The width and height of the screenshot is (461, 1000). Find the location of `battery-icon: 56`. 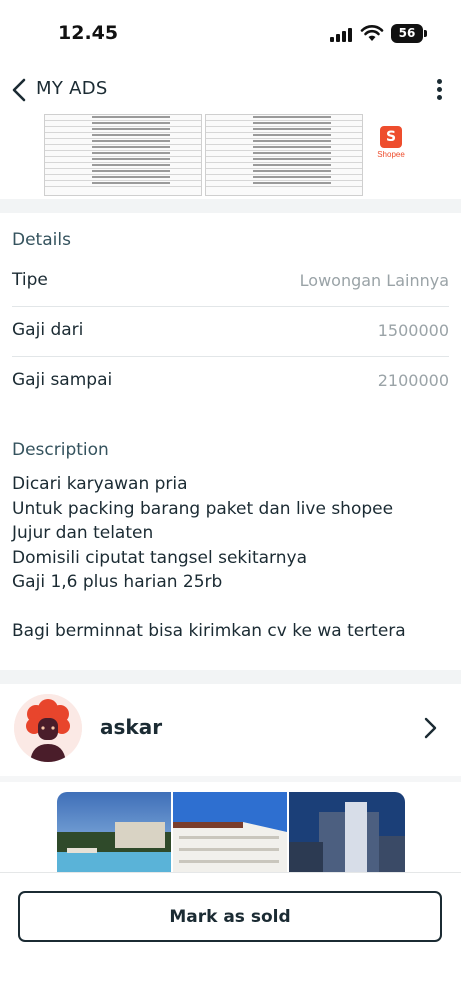

battery-icon: 56 is located at coordinates (407, 33).